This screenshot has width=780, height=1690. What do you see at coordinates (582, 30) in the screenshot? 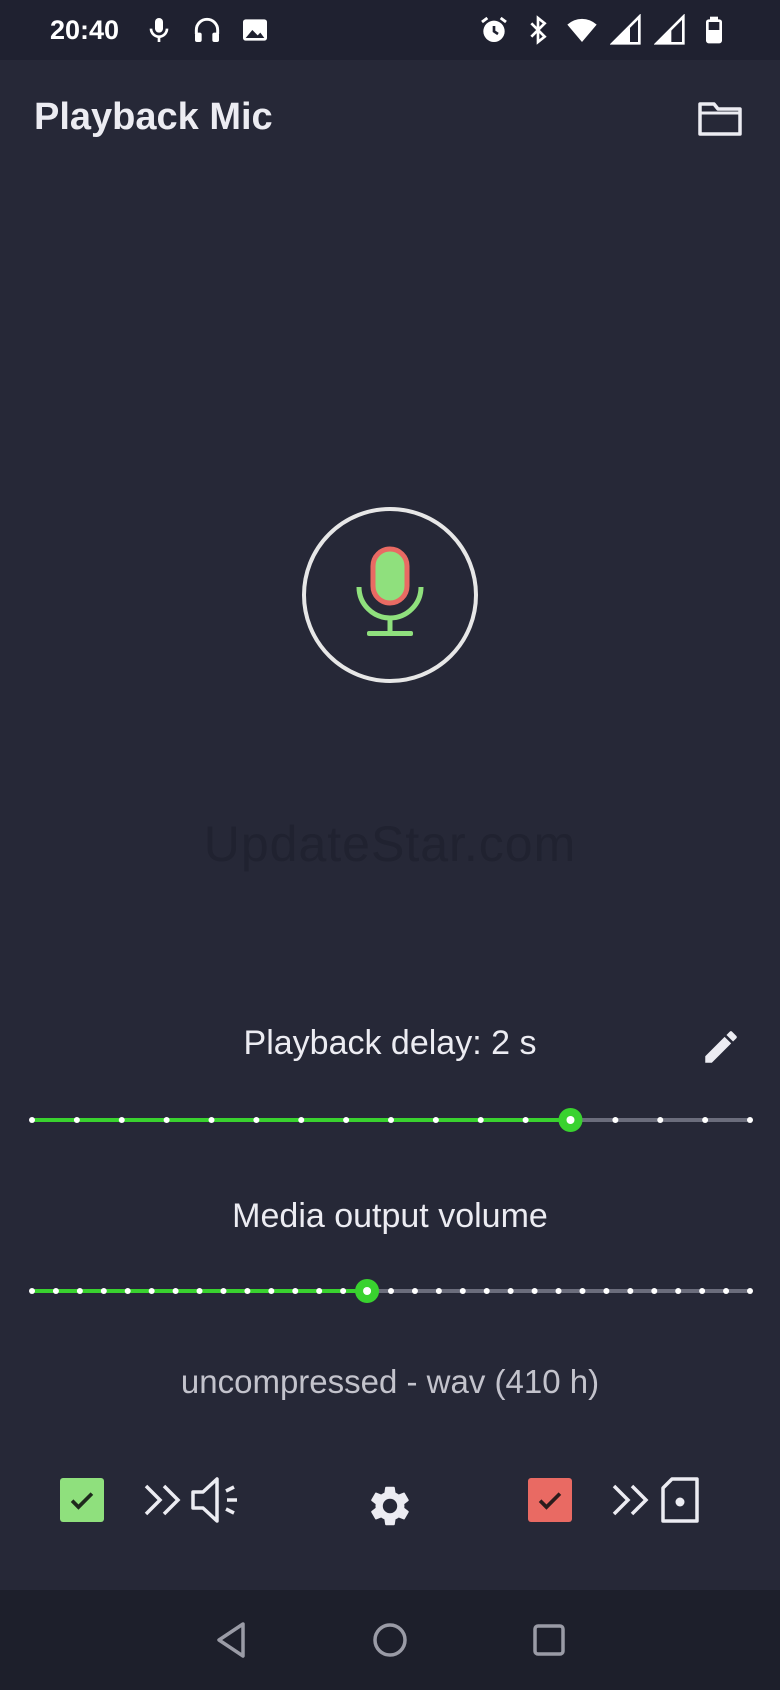
I see `wifi-icon` at bounding box center [582, 30].